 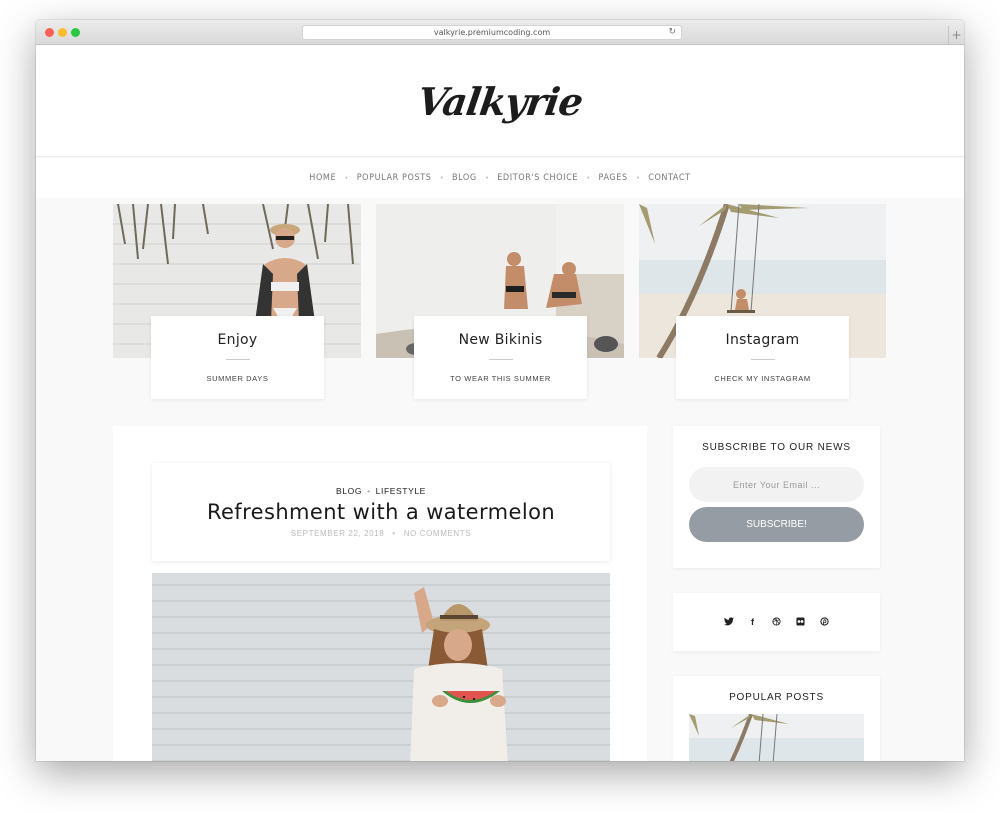 I want to click on dribbble-icon, so click(x=776, y=622).